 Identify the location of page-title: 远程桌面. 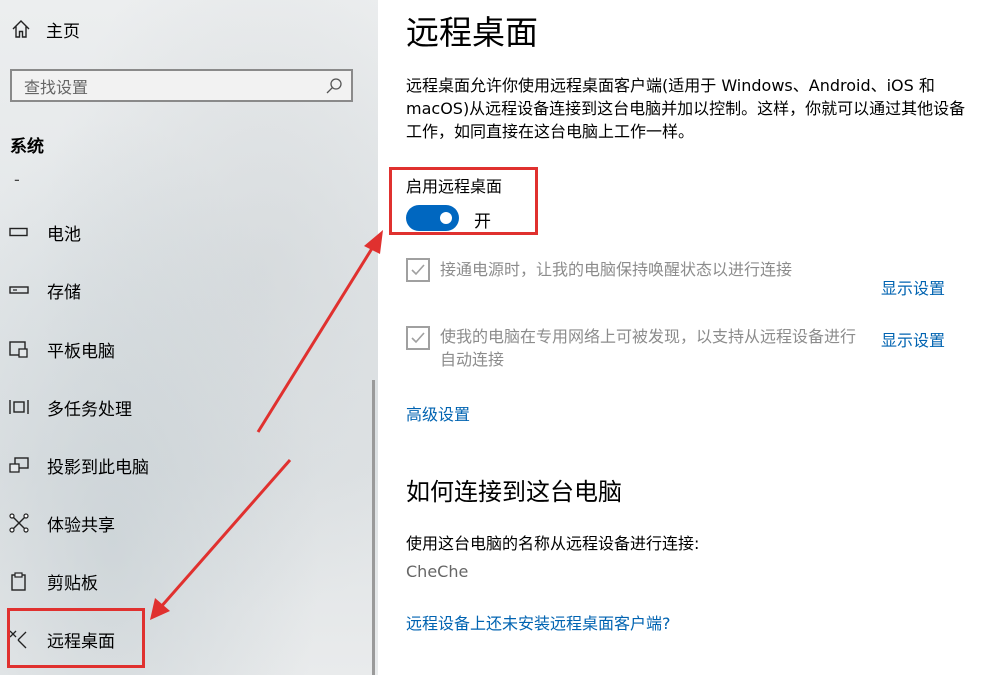
(472, 32).